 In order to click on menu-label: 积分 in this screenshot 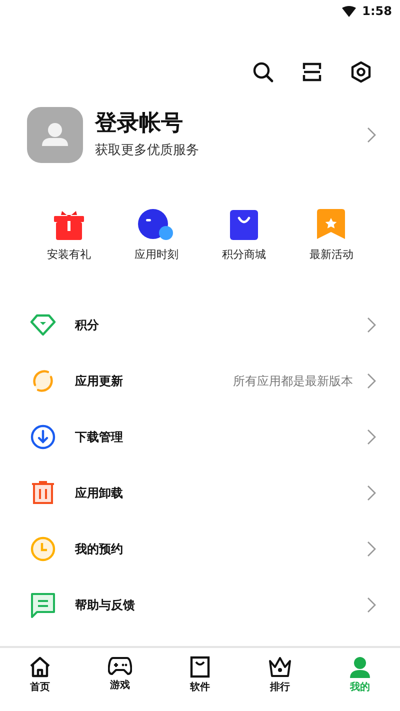, I will do `click(87, 325)`.